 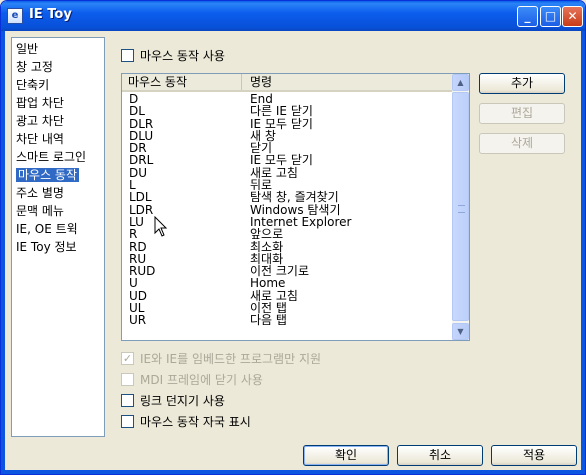 I want to click on gesture-row: UD 새로 고침, so click(x=287, y=296).